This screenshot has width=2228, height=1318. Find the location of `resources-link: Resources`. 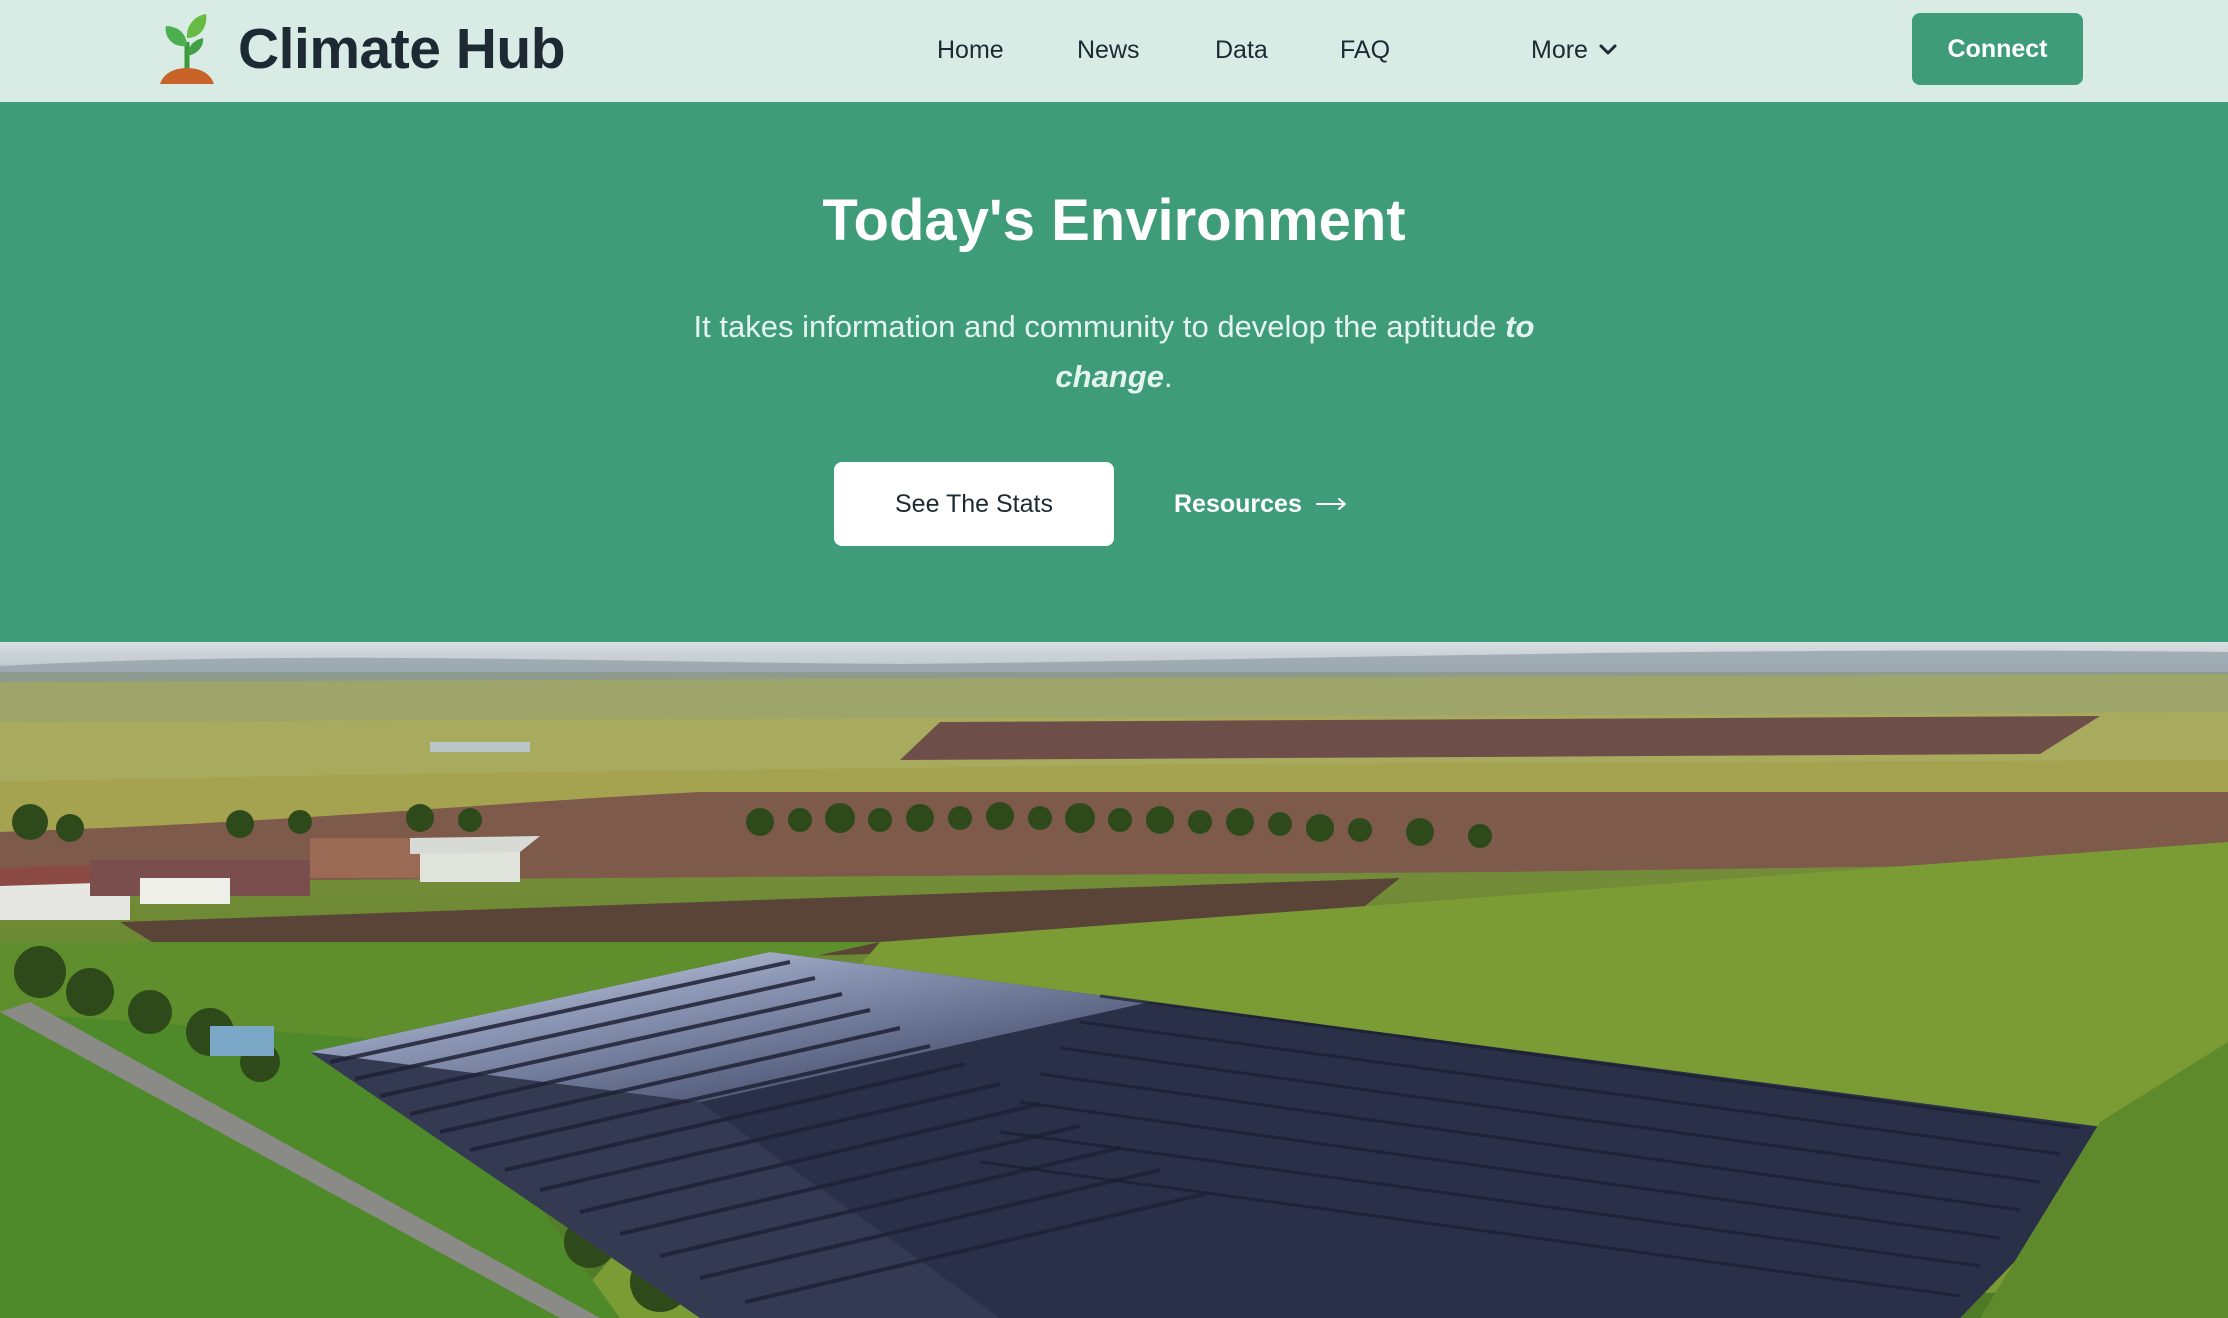

resources-link: Resources is located at coordinates (1261, 504).